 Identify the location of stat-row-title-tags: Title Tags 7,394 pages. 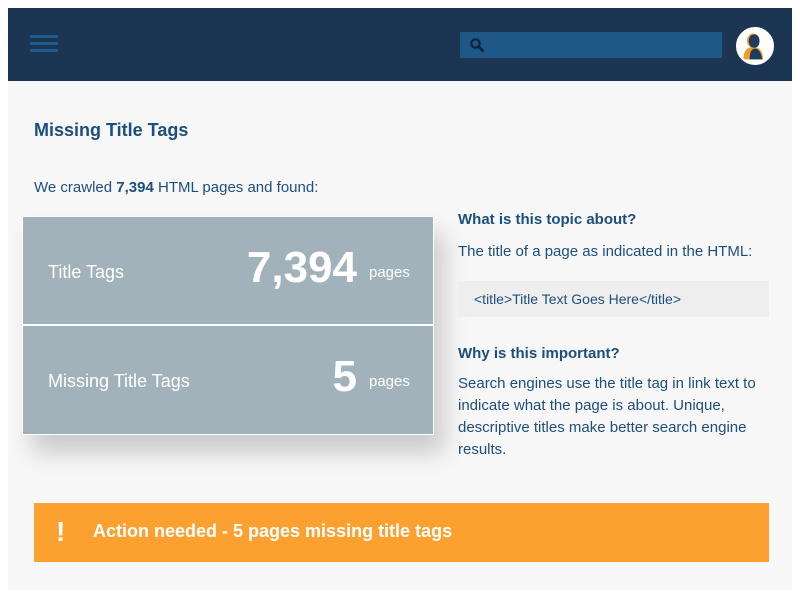
(228, 270).